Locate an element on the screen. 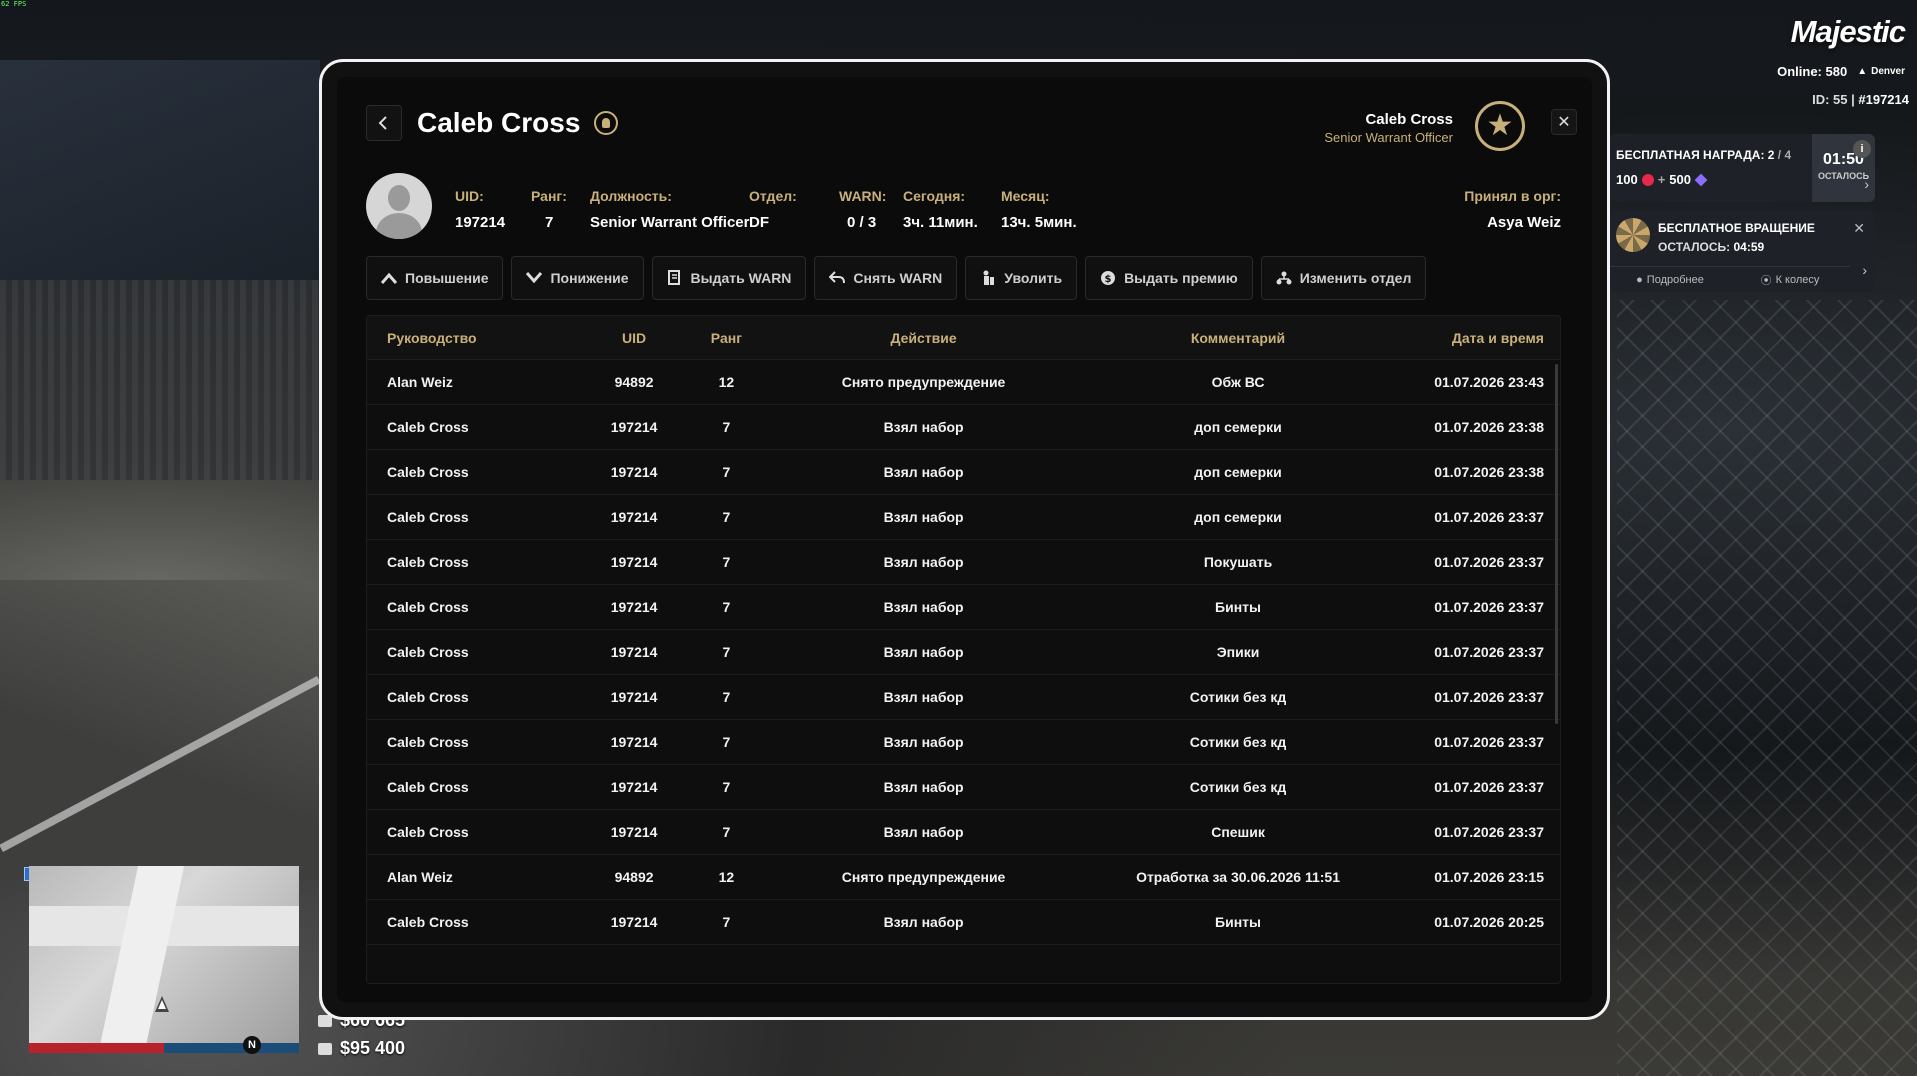 The height and width of the screenshot is (1076, 1917). location-pin-icon: ⦿ is located at coordinates (1766, 280).